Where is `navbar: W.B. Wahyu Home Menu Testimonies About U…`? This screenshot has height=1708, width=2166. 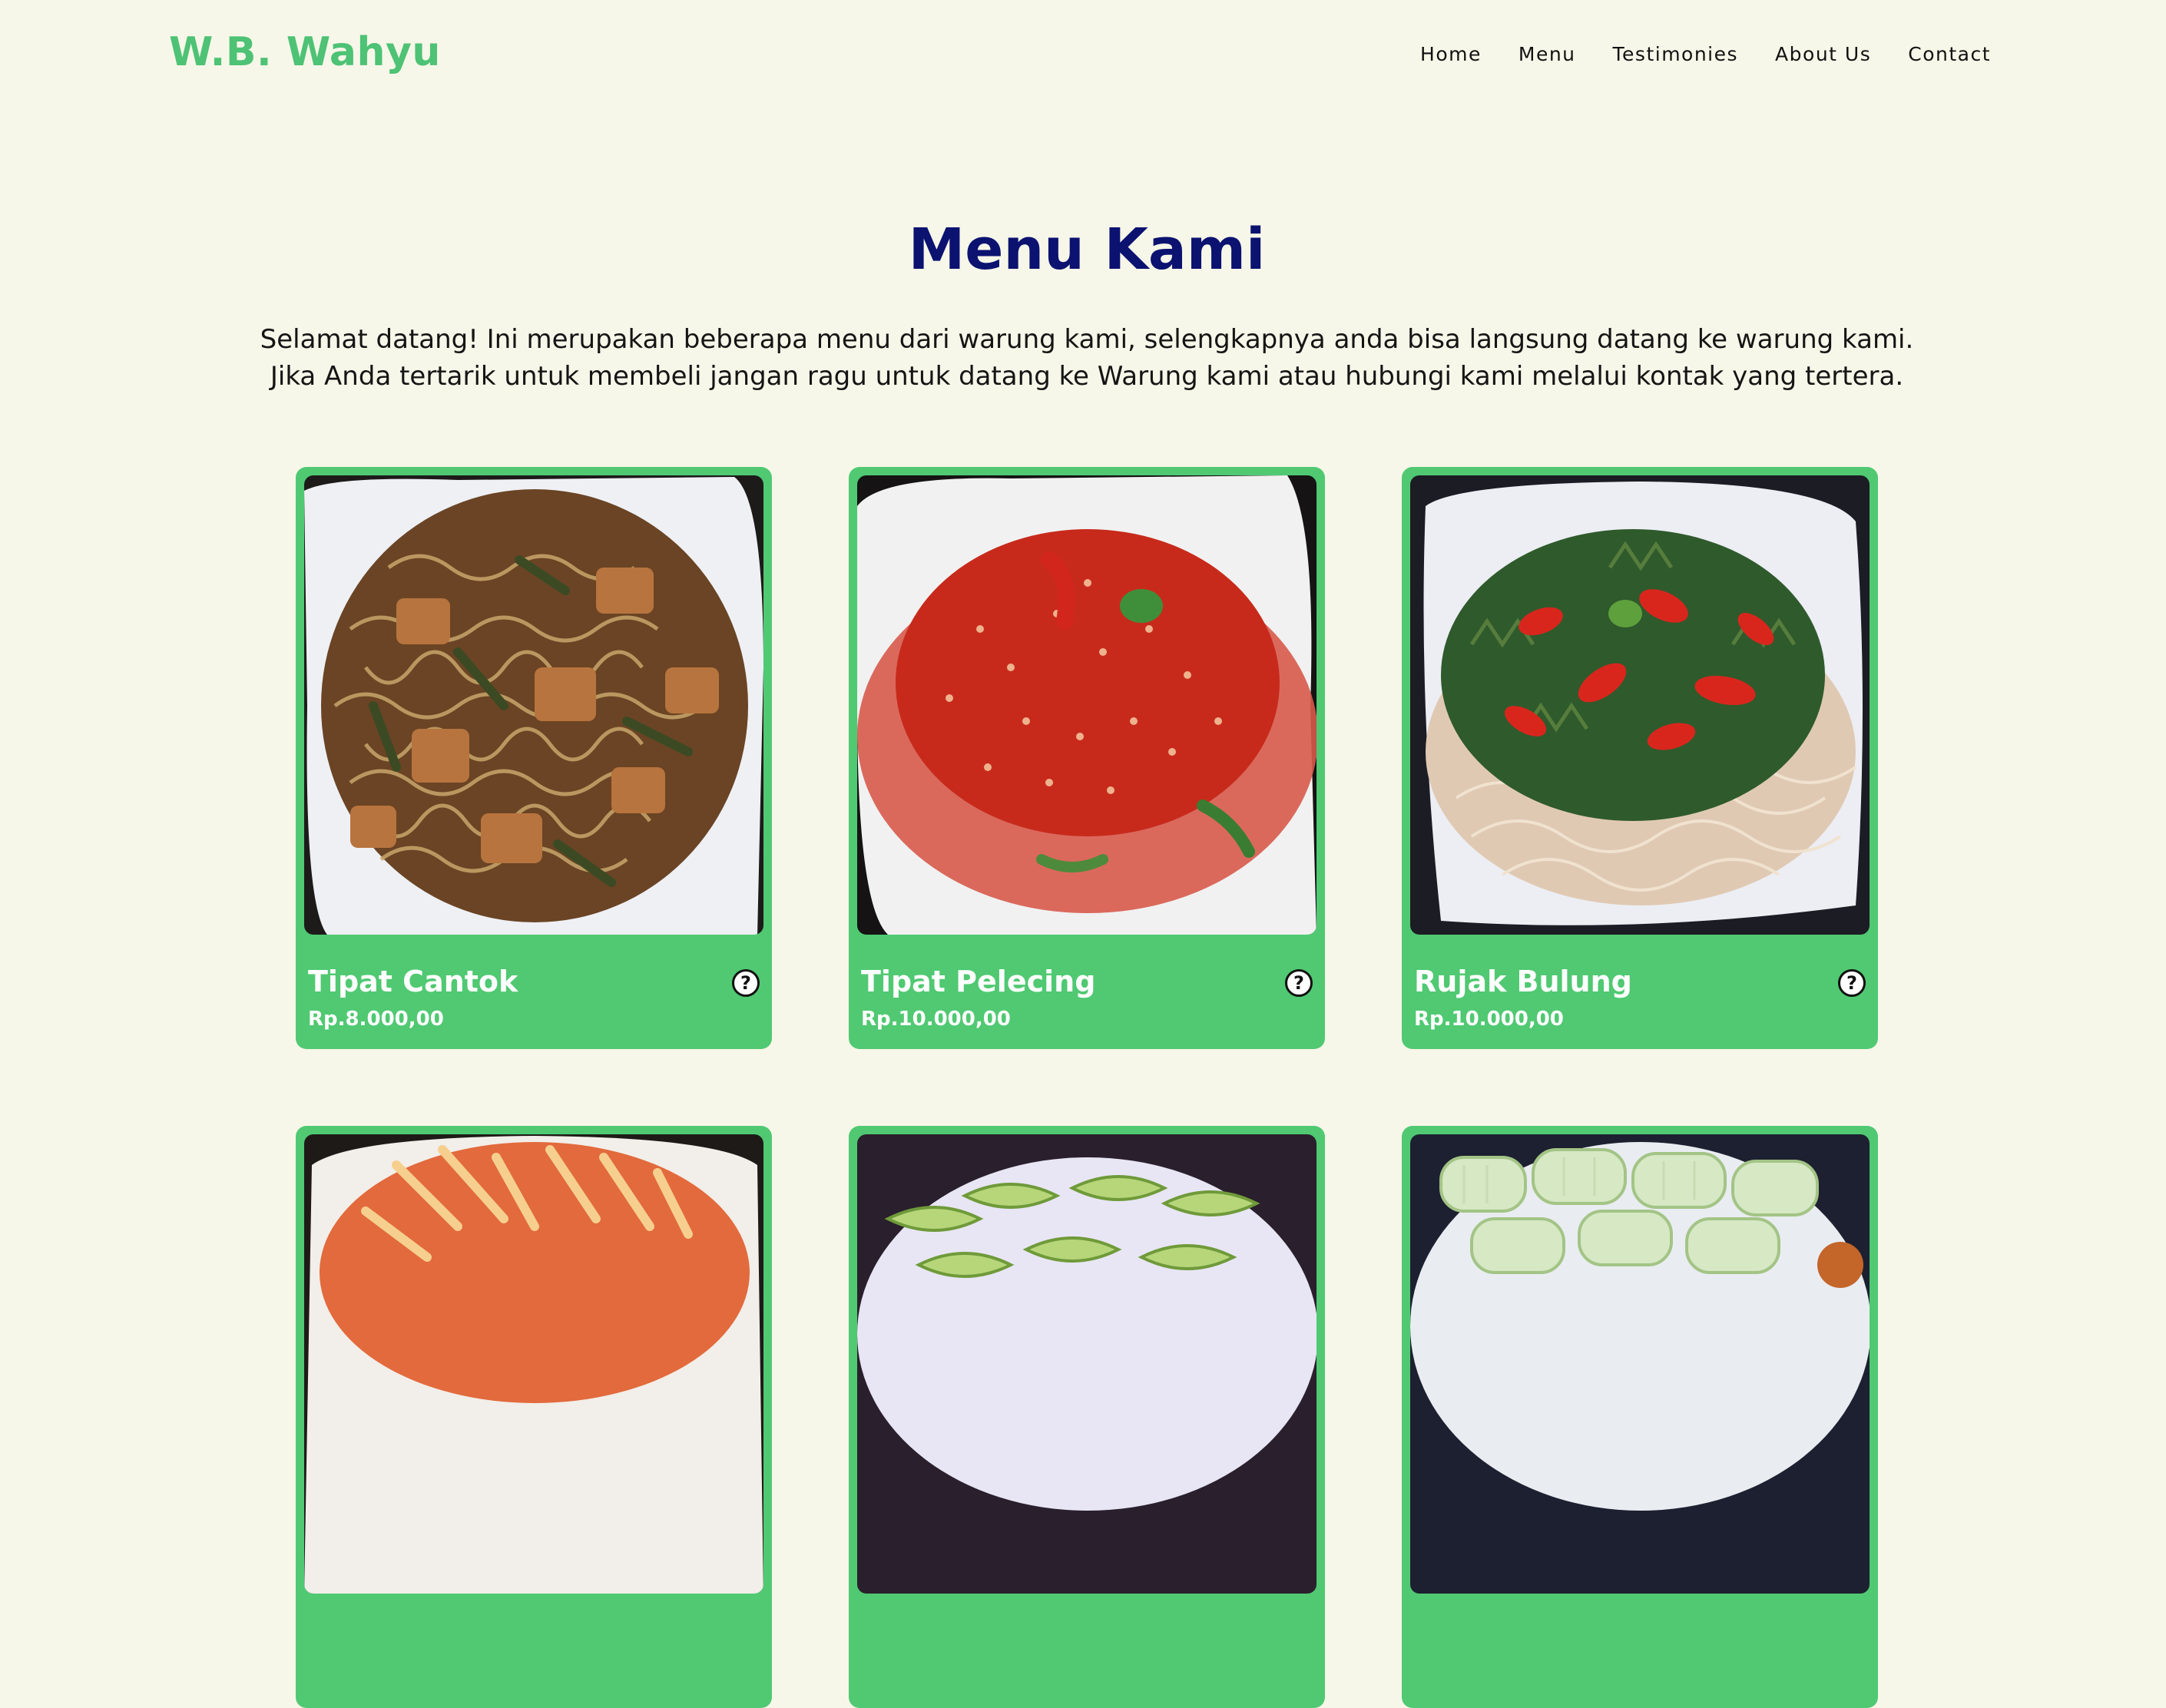
navbar: W.B. Wahyu Home Menu Testimonies About U… is located at coordinates (1083, 56).